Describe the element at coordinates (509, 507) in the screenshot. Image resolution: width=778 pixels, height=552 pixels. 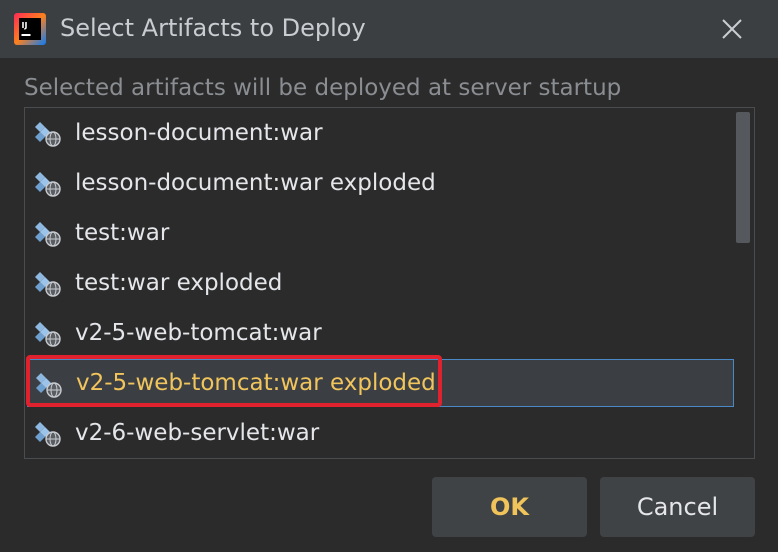
I see `ok-button: OK` at that location.